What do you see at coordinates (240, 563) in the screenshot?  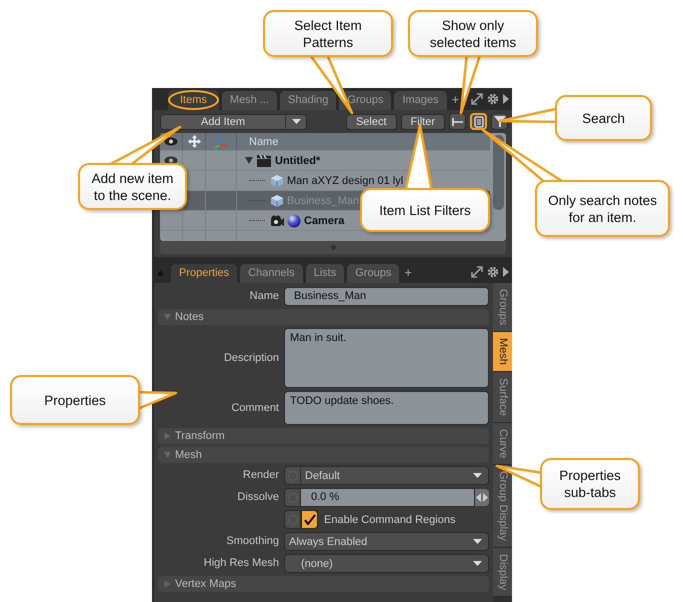 I see `field-label: High Res Mesh` at bounding box center [240, 563].